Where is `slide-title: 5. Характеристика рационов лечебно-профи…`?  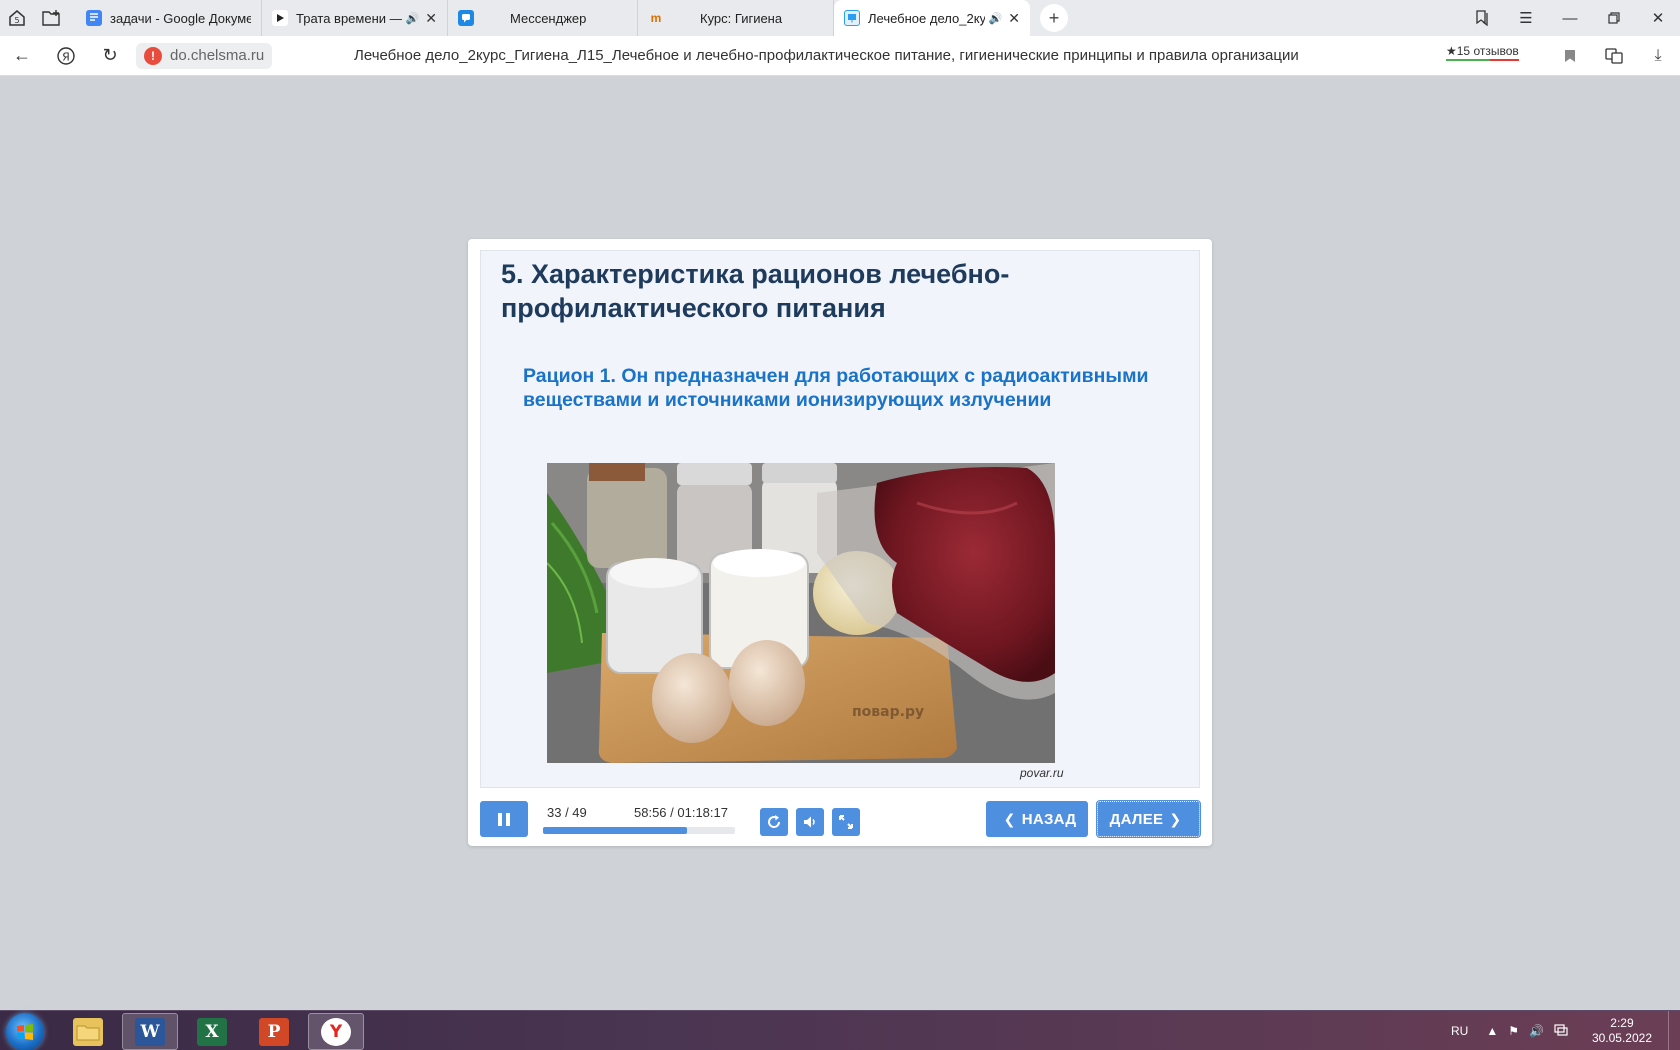 slide-title: 5. Характеристика рационов лечебно-профи… is located at coordinates (755, 291).